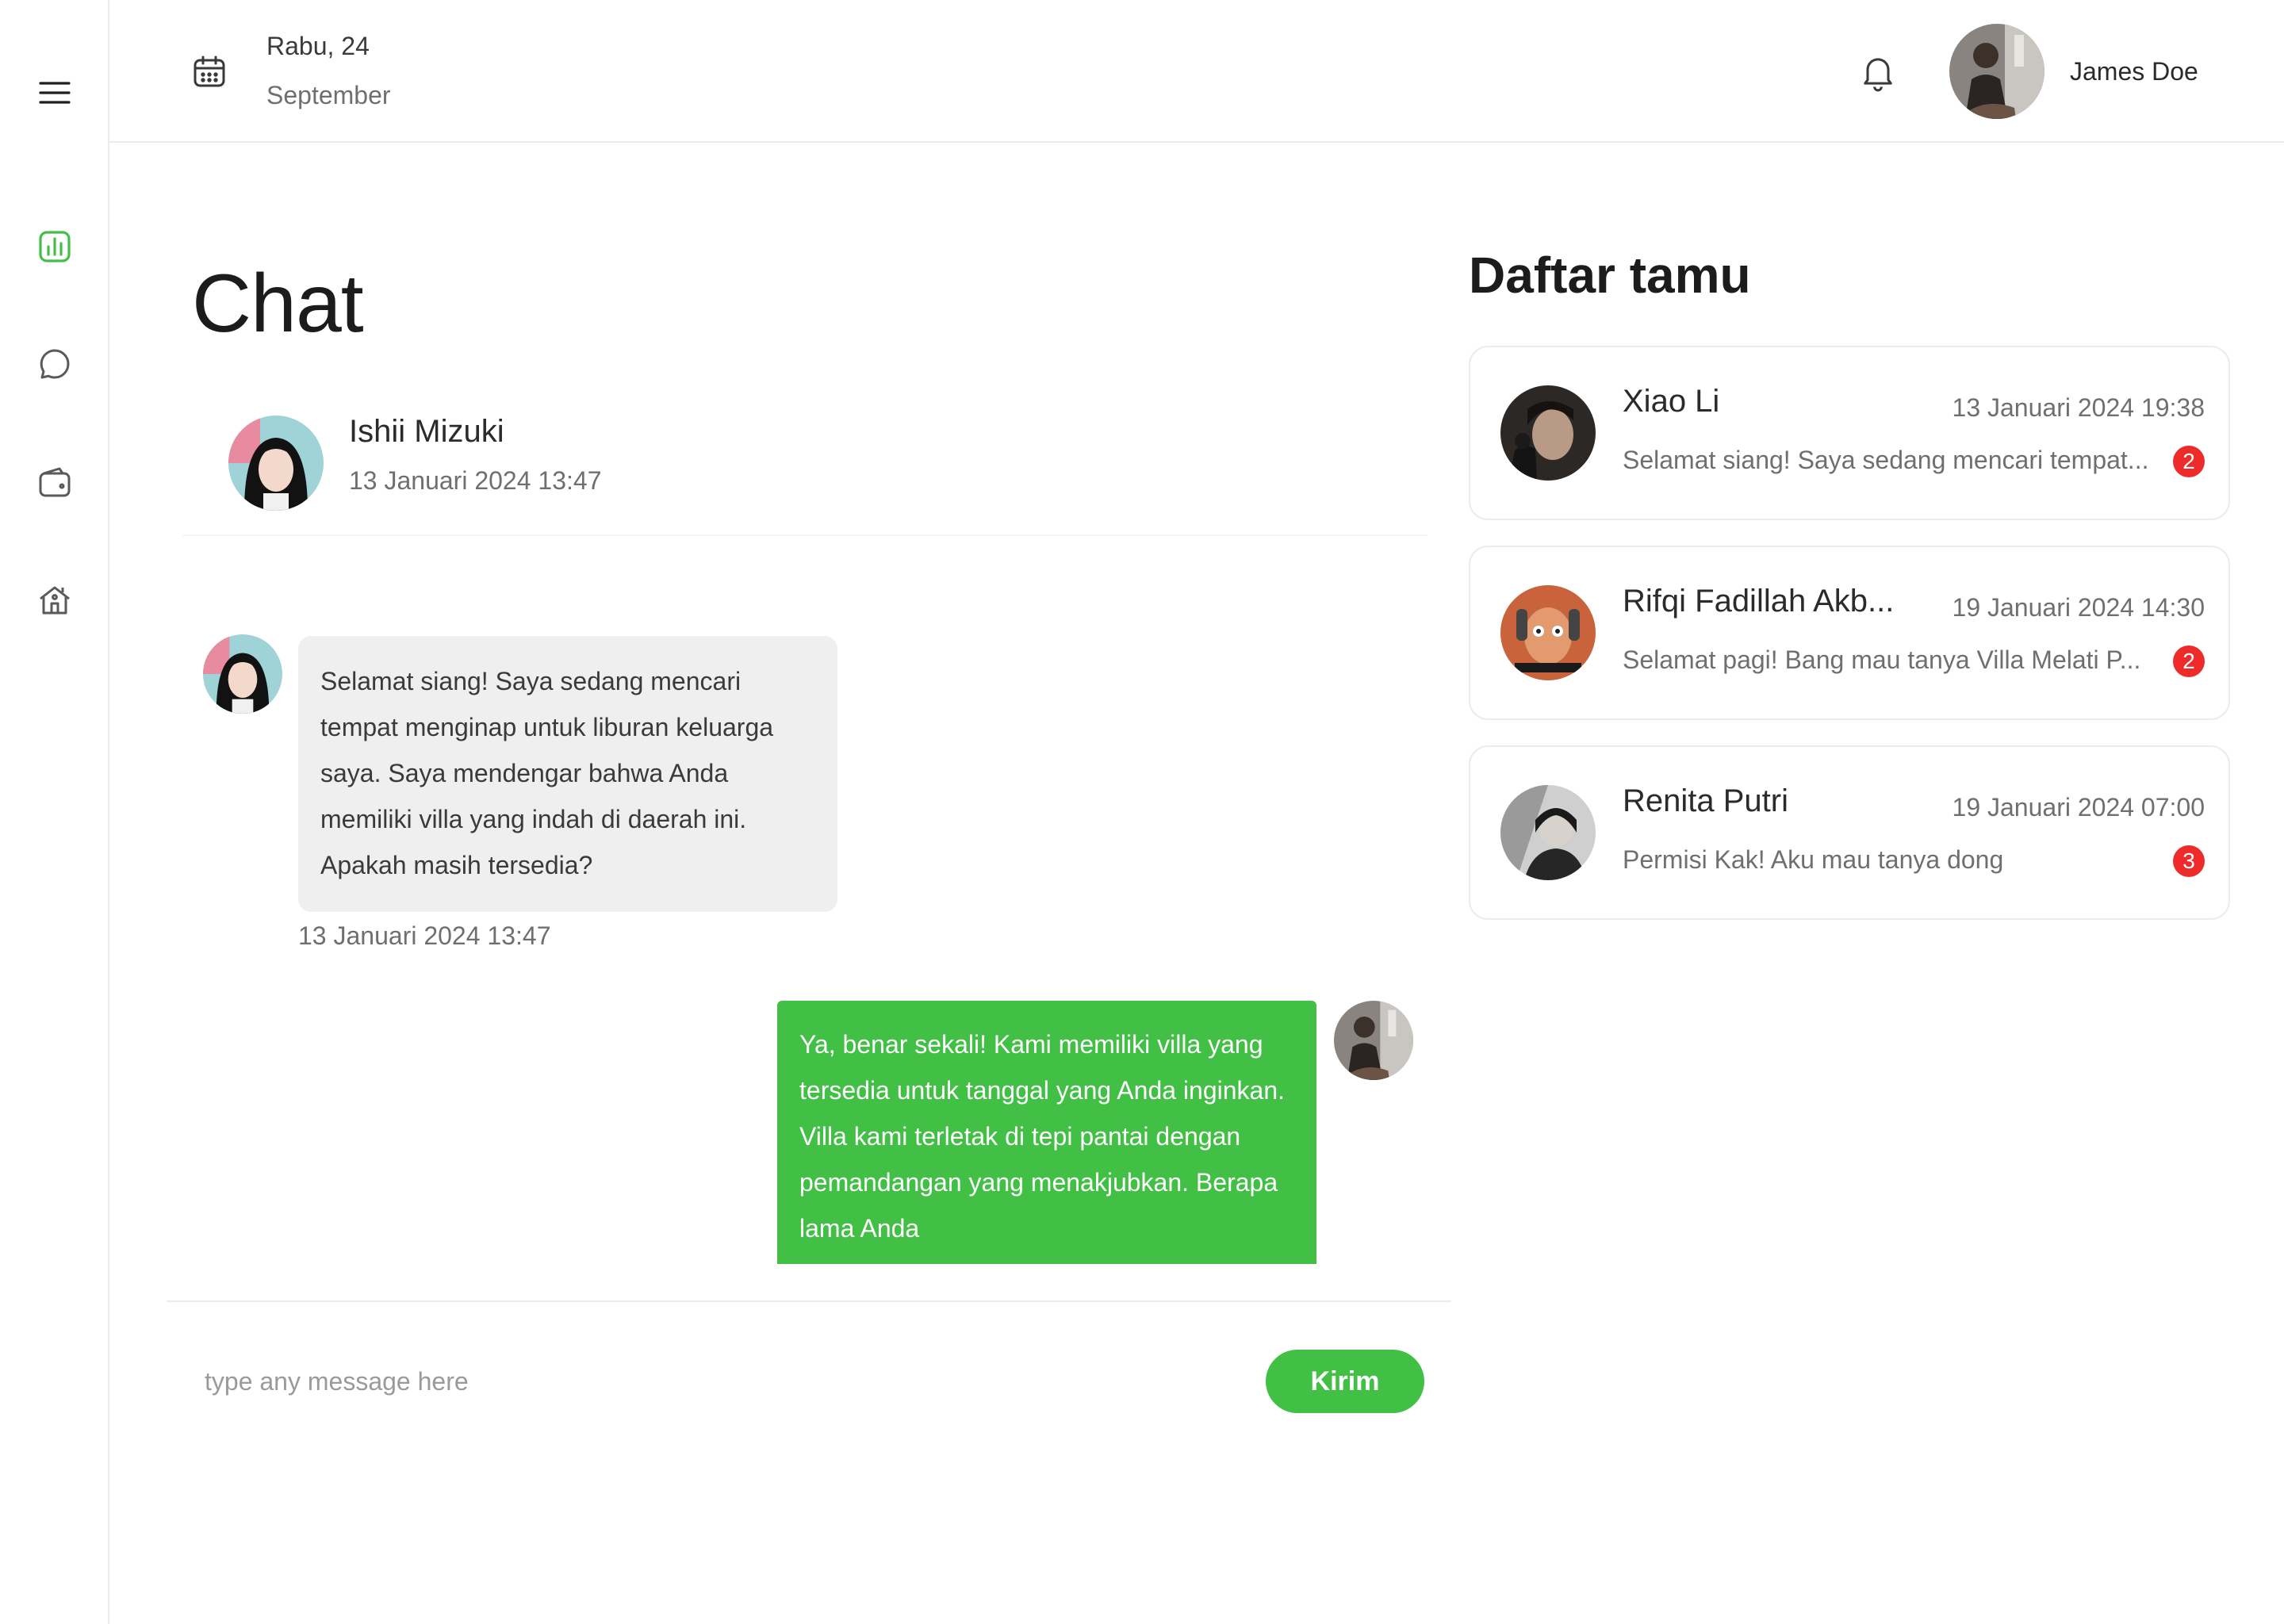  I want to click on guest-name: Renita Putri, so click(1705, 800).